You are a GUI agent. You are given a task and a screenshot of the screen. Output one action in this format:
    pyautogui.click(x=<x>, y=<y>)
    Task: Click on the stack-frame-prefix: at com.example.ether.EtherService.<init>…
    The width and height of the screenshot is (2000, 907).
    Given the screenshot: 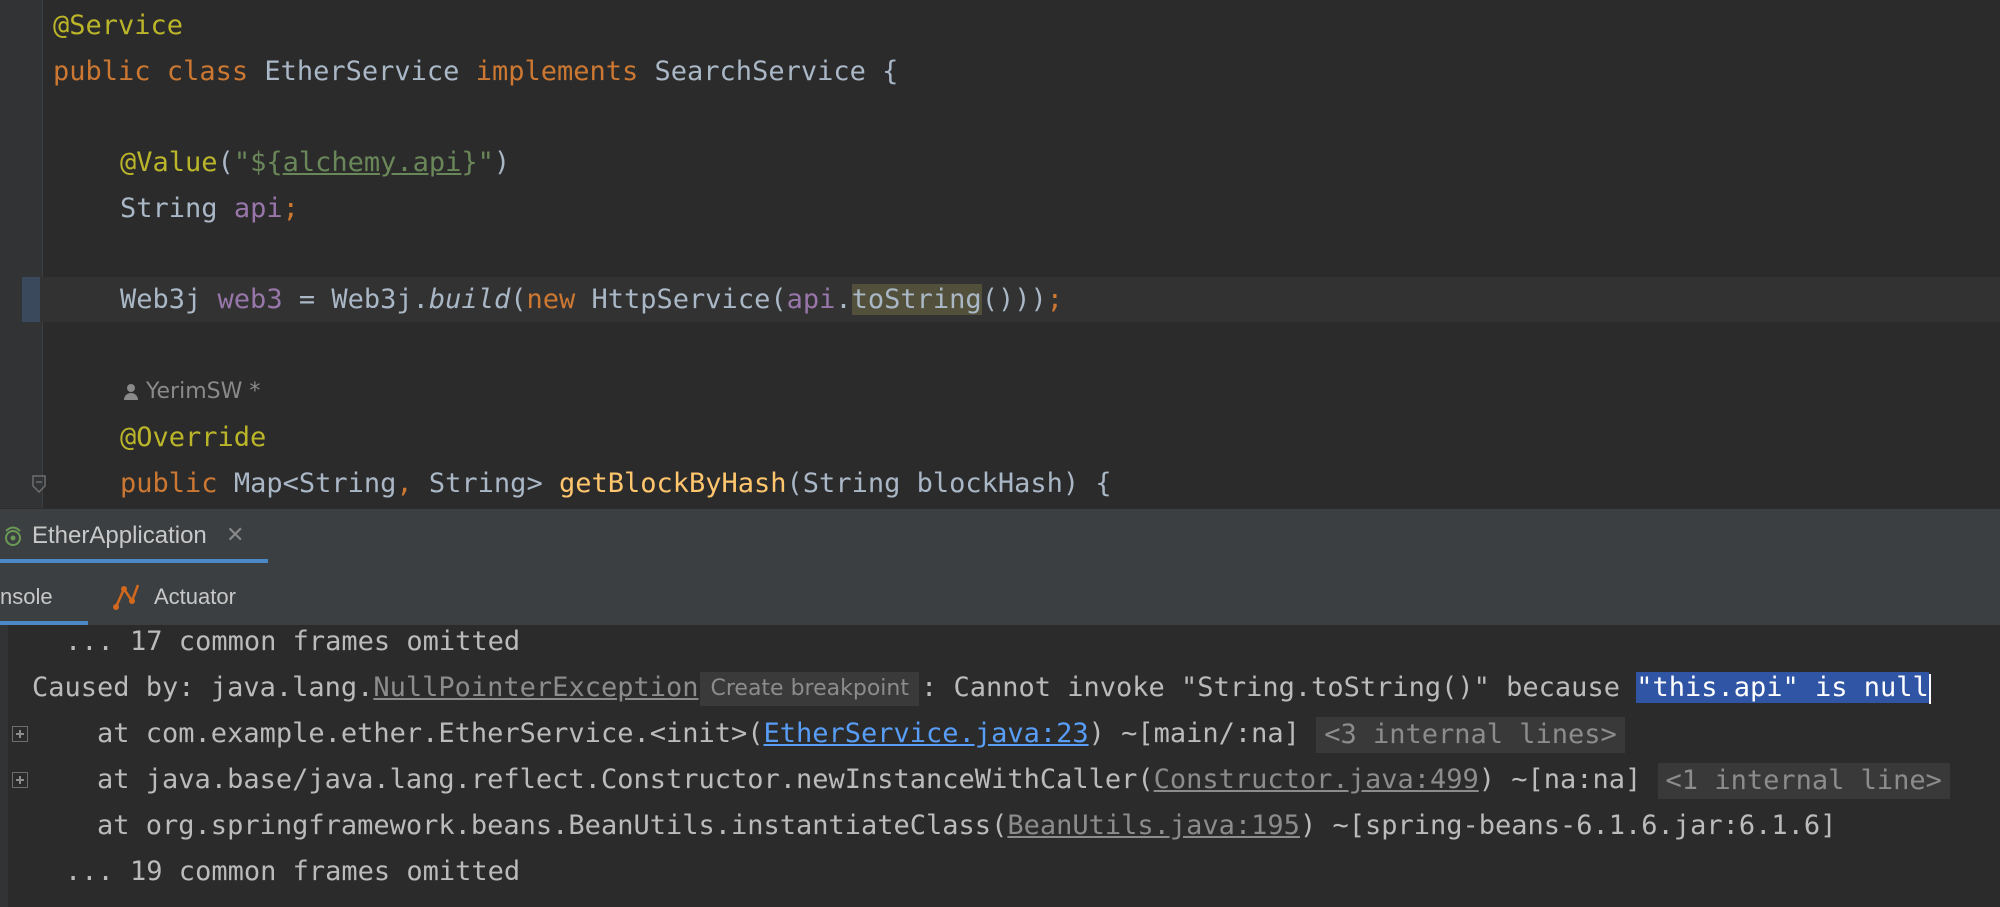 What is the action you would take?
    pyautogui.click(x=398, y=733)
    